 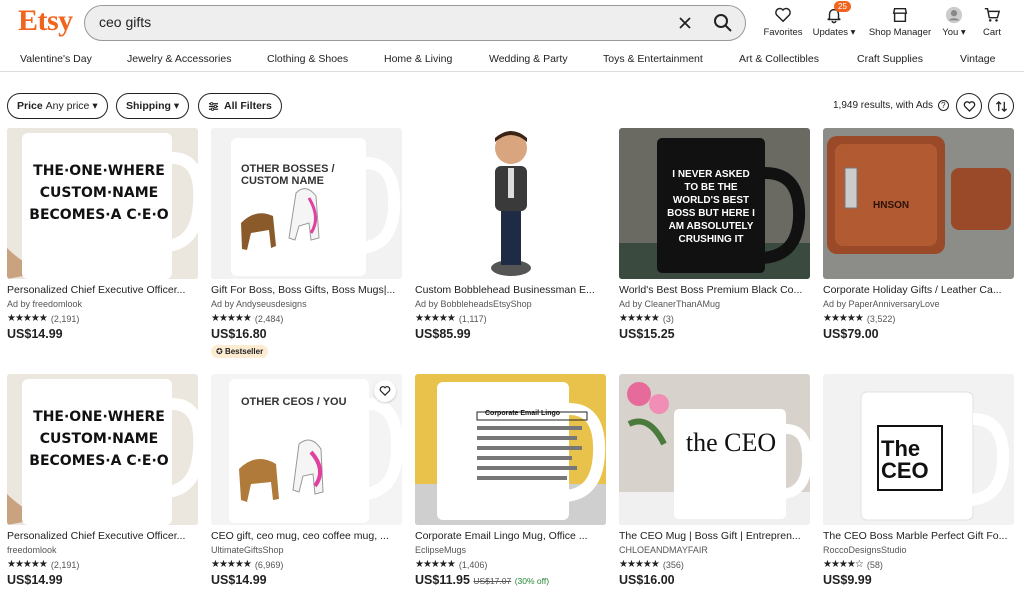 I want to click on shop-name: EclipseMugs, so click(x=441, y=550).